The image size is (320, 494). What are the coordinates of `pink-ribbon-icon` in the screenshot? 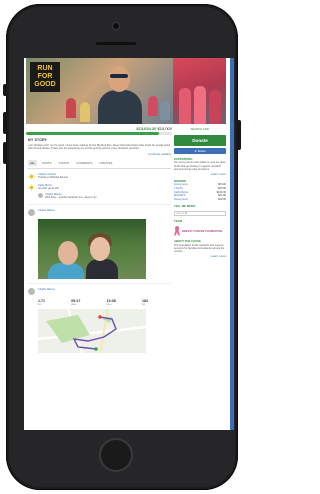 It's located at (177, 231).